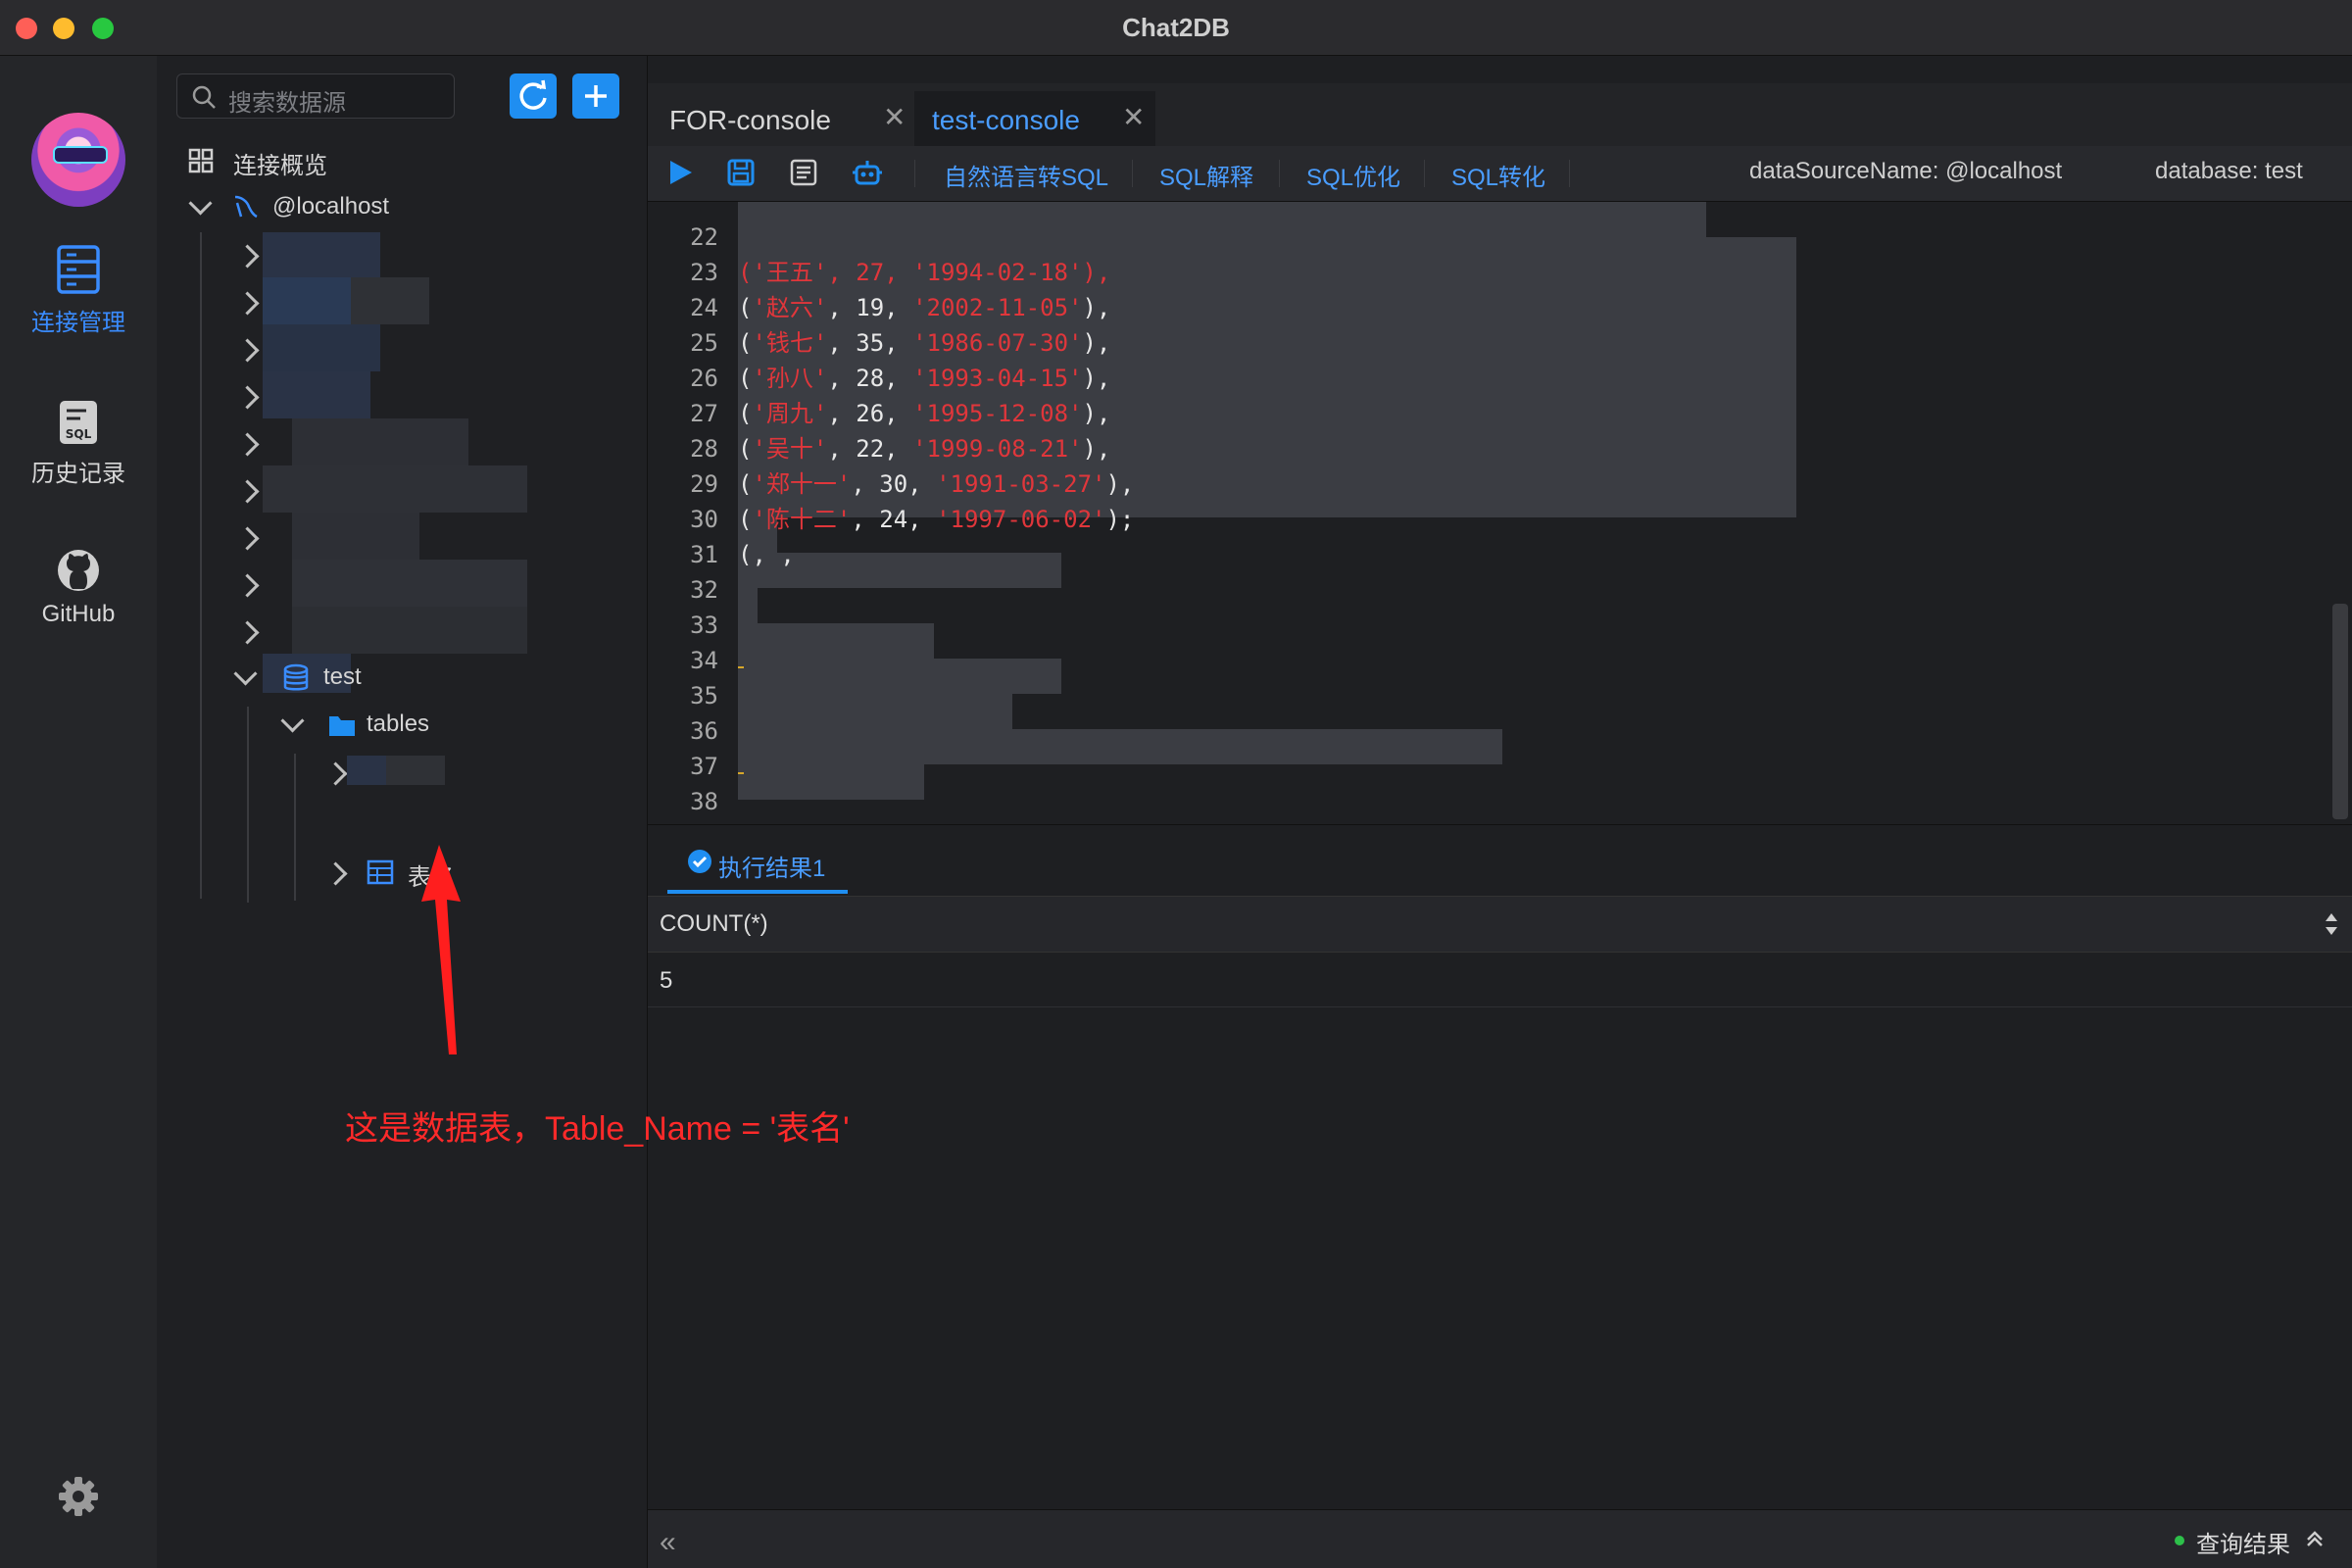 The image size is (2352, 1568). Describe the element at coordinates (1353, 175) in the screenshot. I see `sql-optimize-button: SQL优化` at that location.